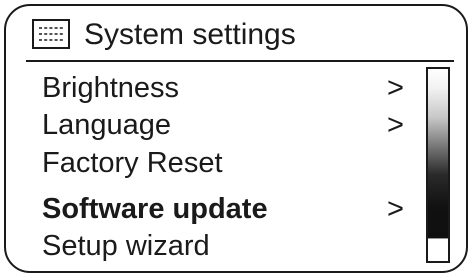  What do you see at coordinates (190, 34) in the screenshot?
I see `page-title: System settings` at bounding box center [190, 34].